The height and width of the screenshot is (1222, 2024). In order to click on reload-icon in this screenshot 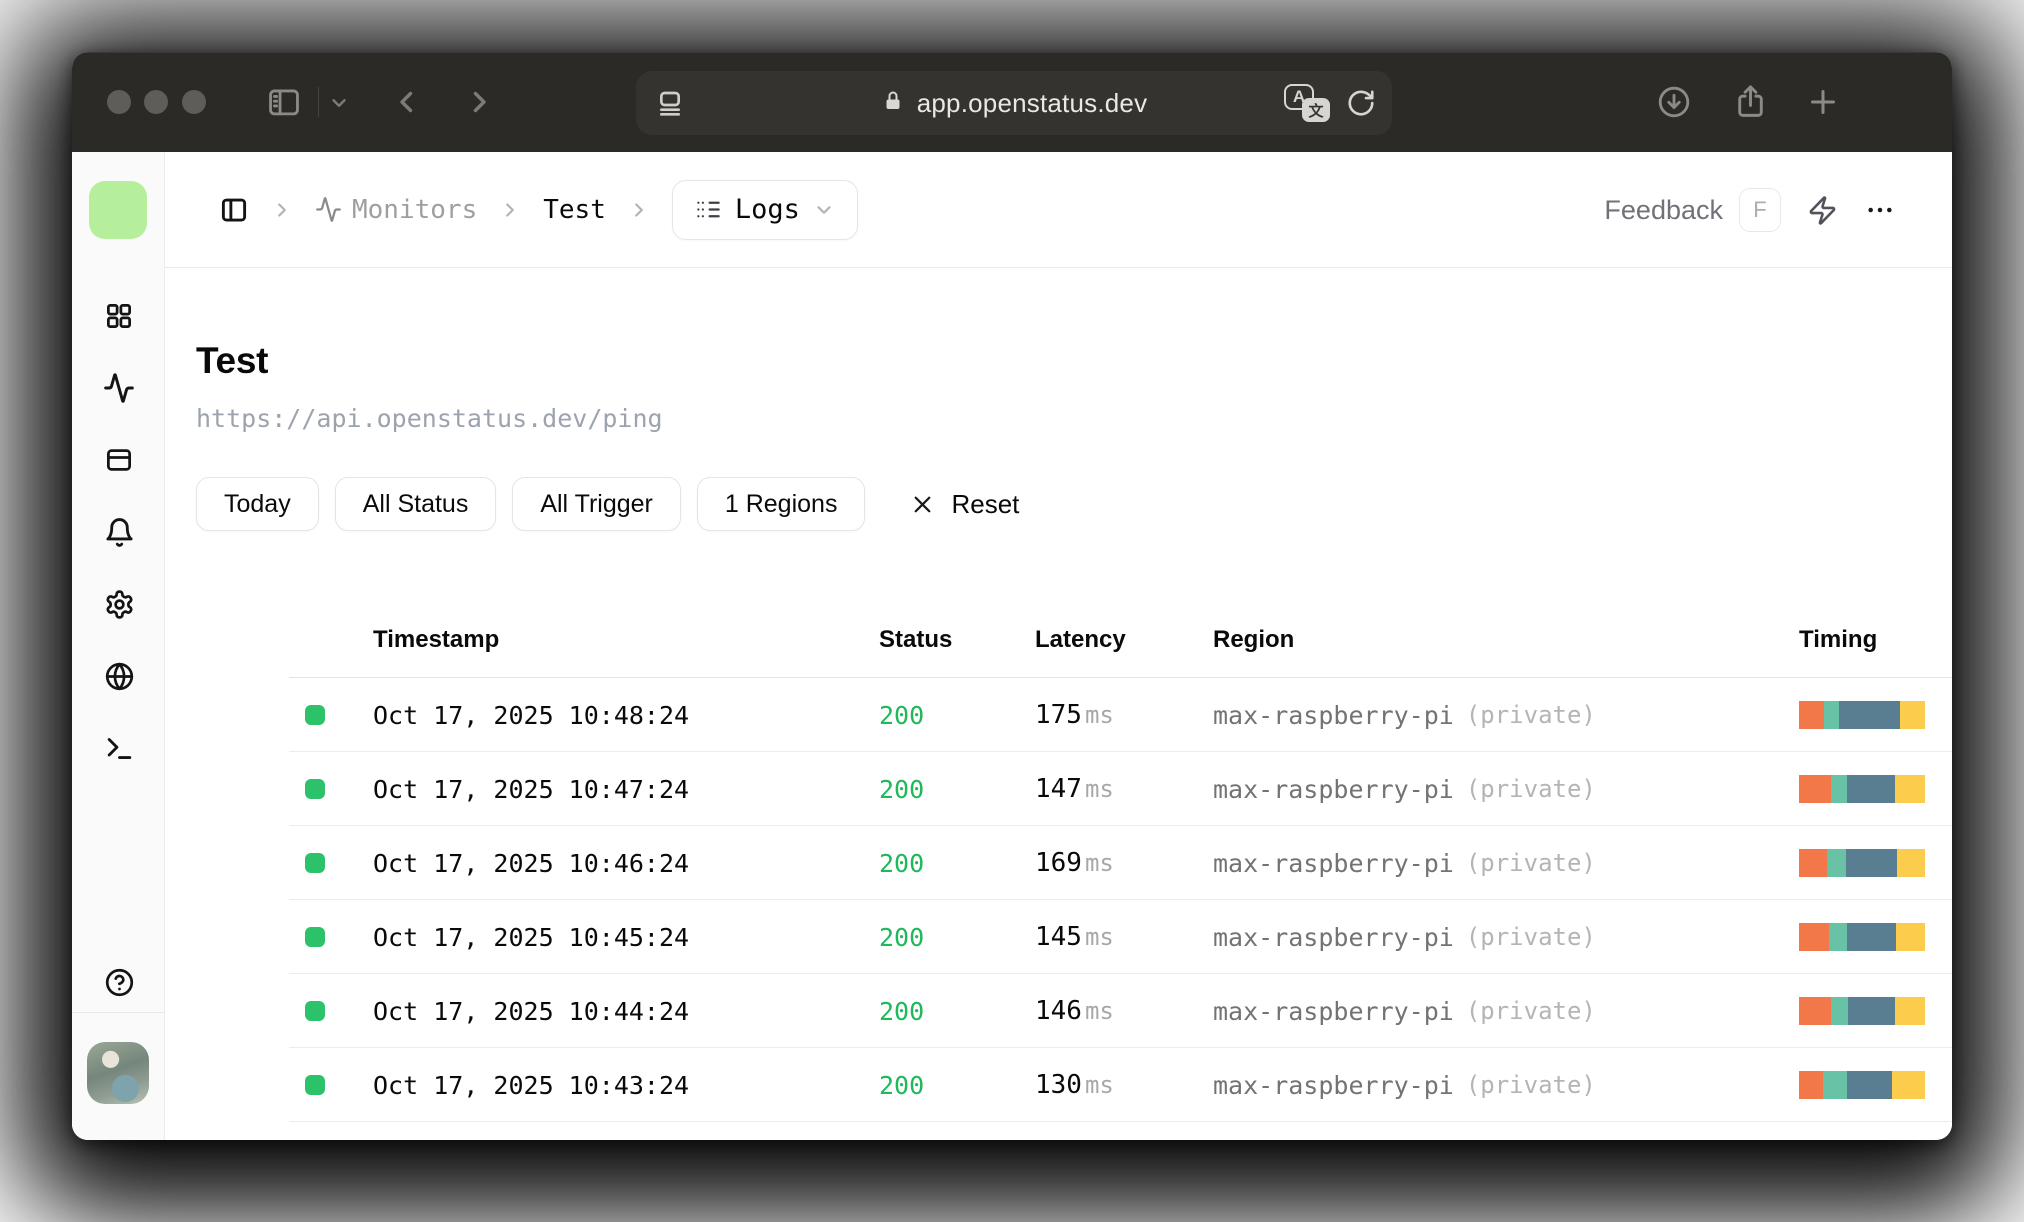, I will do `click(1361, 103)`.